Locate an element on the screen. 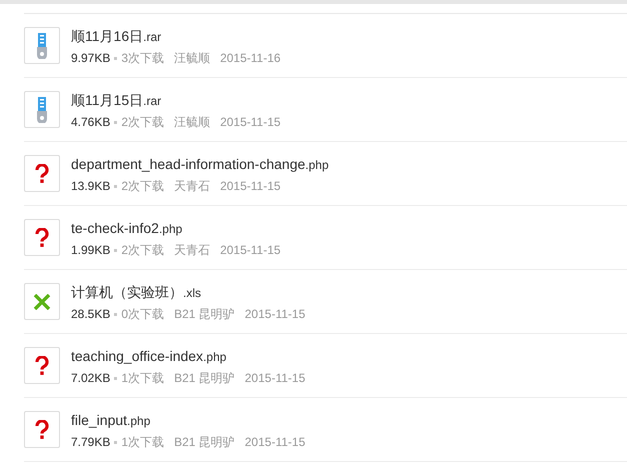 The width and height of the screenshot is (627, 467). file-name-link: te-check-info2.php is located at coordinates (176, 228).